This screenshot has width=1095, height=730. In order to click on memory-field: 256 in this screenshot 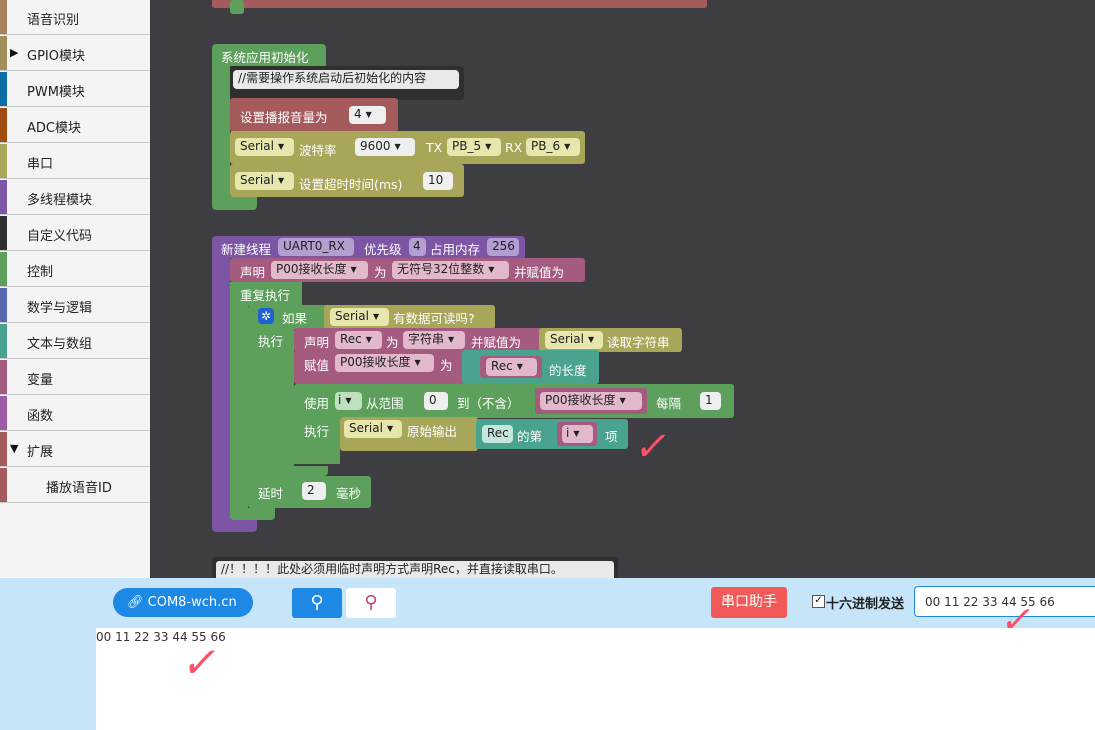, I will do `click(503, 247)`.